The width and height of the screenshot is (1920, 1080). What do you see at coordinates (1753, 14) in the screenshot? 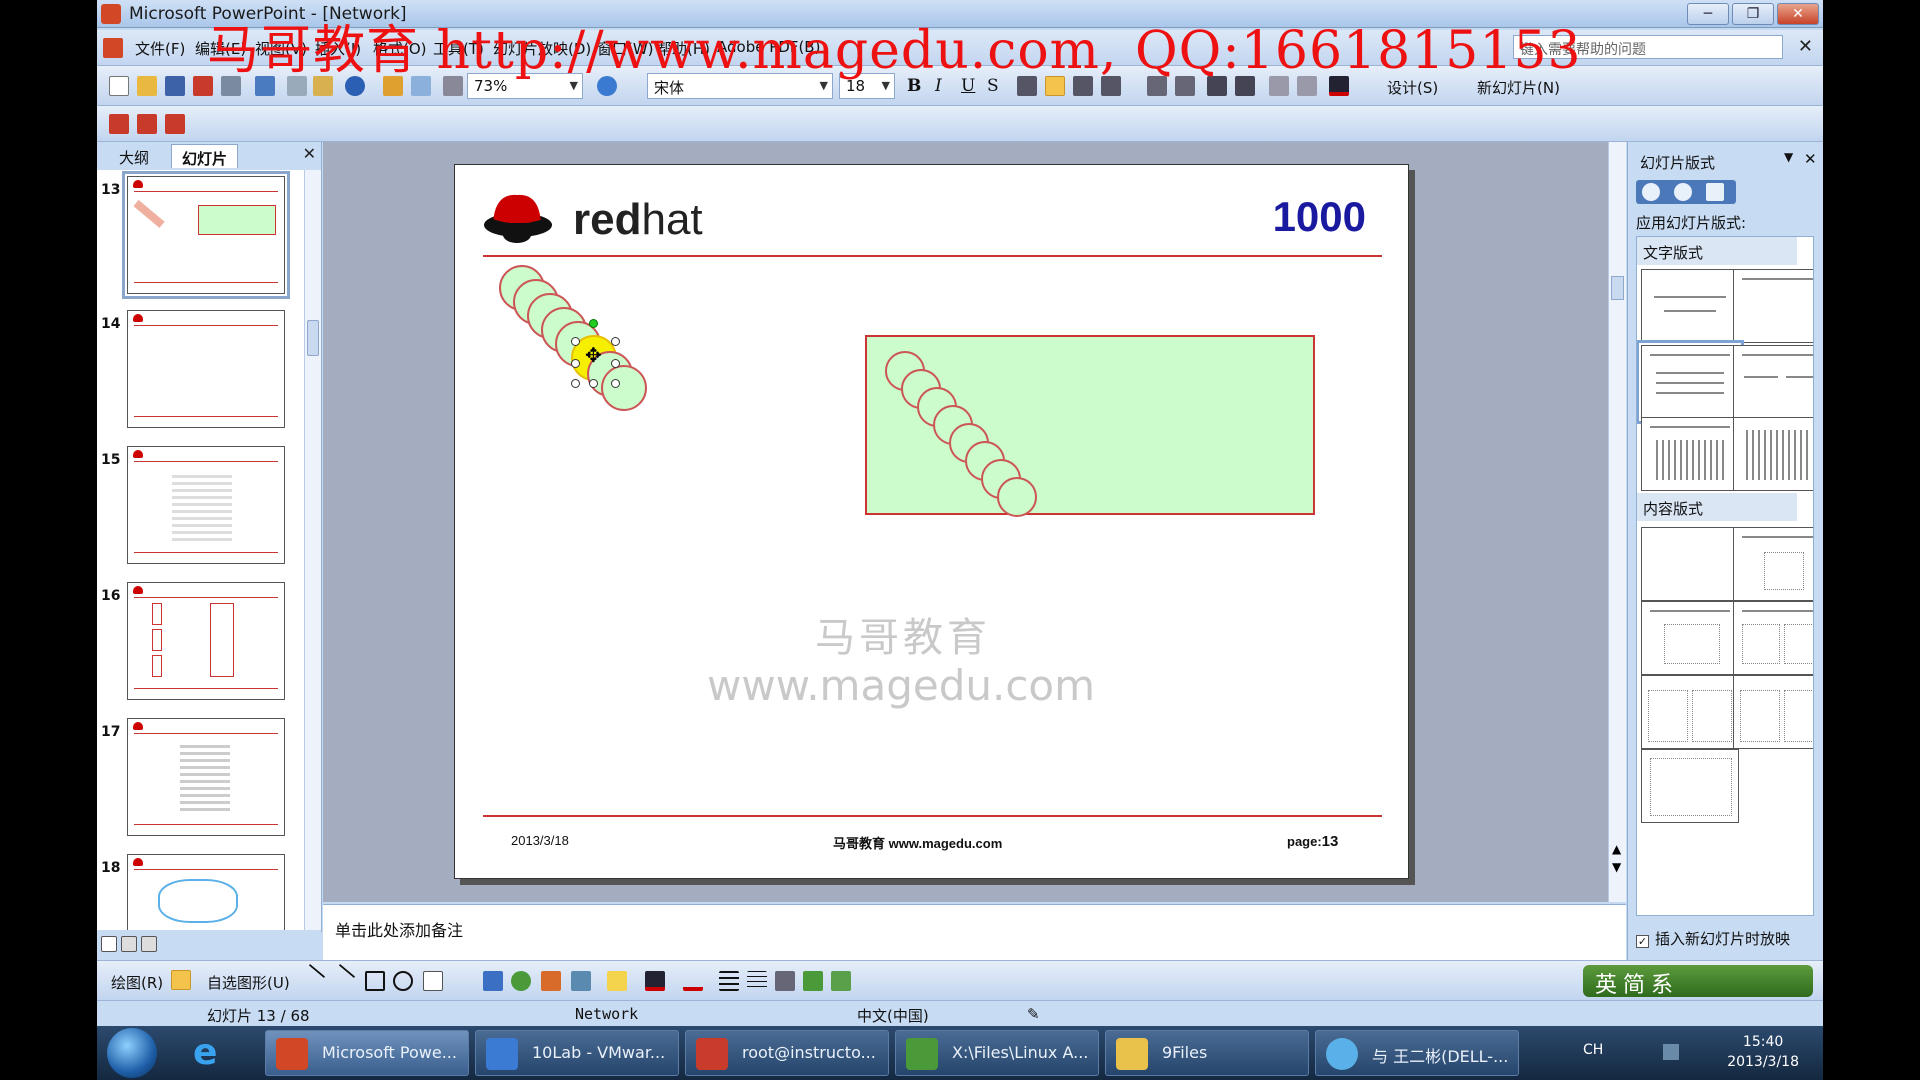
I see `restore-button: ❐` at bounding box center [1753, 14].